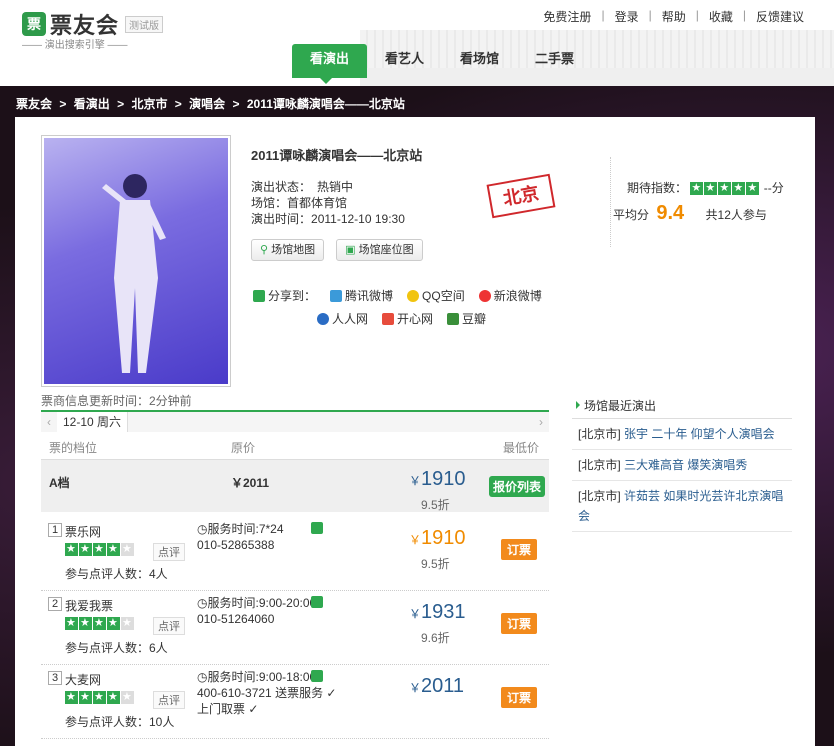 Image resolution: width=834 pixels, height=746 pixels. I want to click on table-header: 票的档位 原价 最低价, so click(295, 449).